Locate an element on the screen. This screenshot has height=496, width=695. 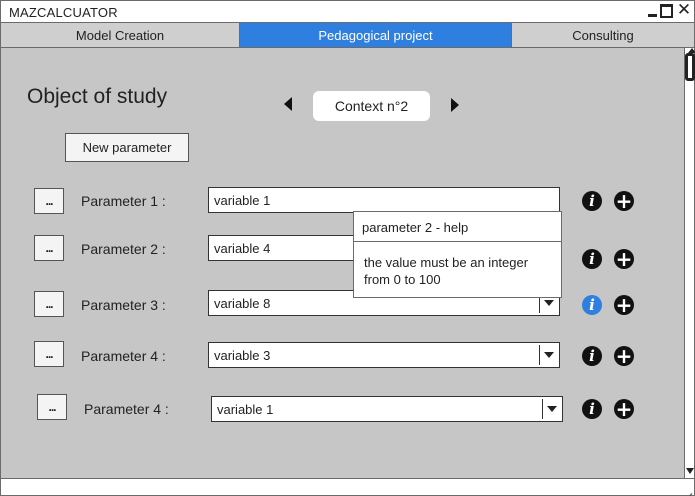
window-title: MAZCALCUATOR is located at coordinates (63, 12).